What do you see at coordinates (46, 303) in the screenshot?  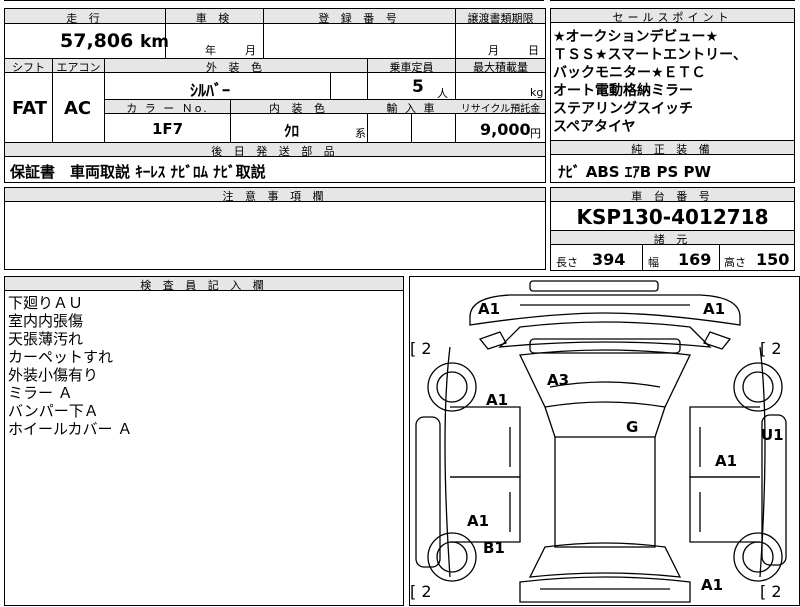 I see `inspector-note: 下廻りＡＵ` at bounding box center [46, 303].